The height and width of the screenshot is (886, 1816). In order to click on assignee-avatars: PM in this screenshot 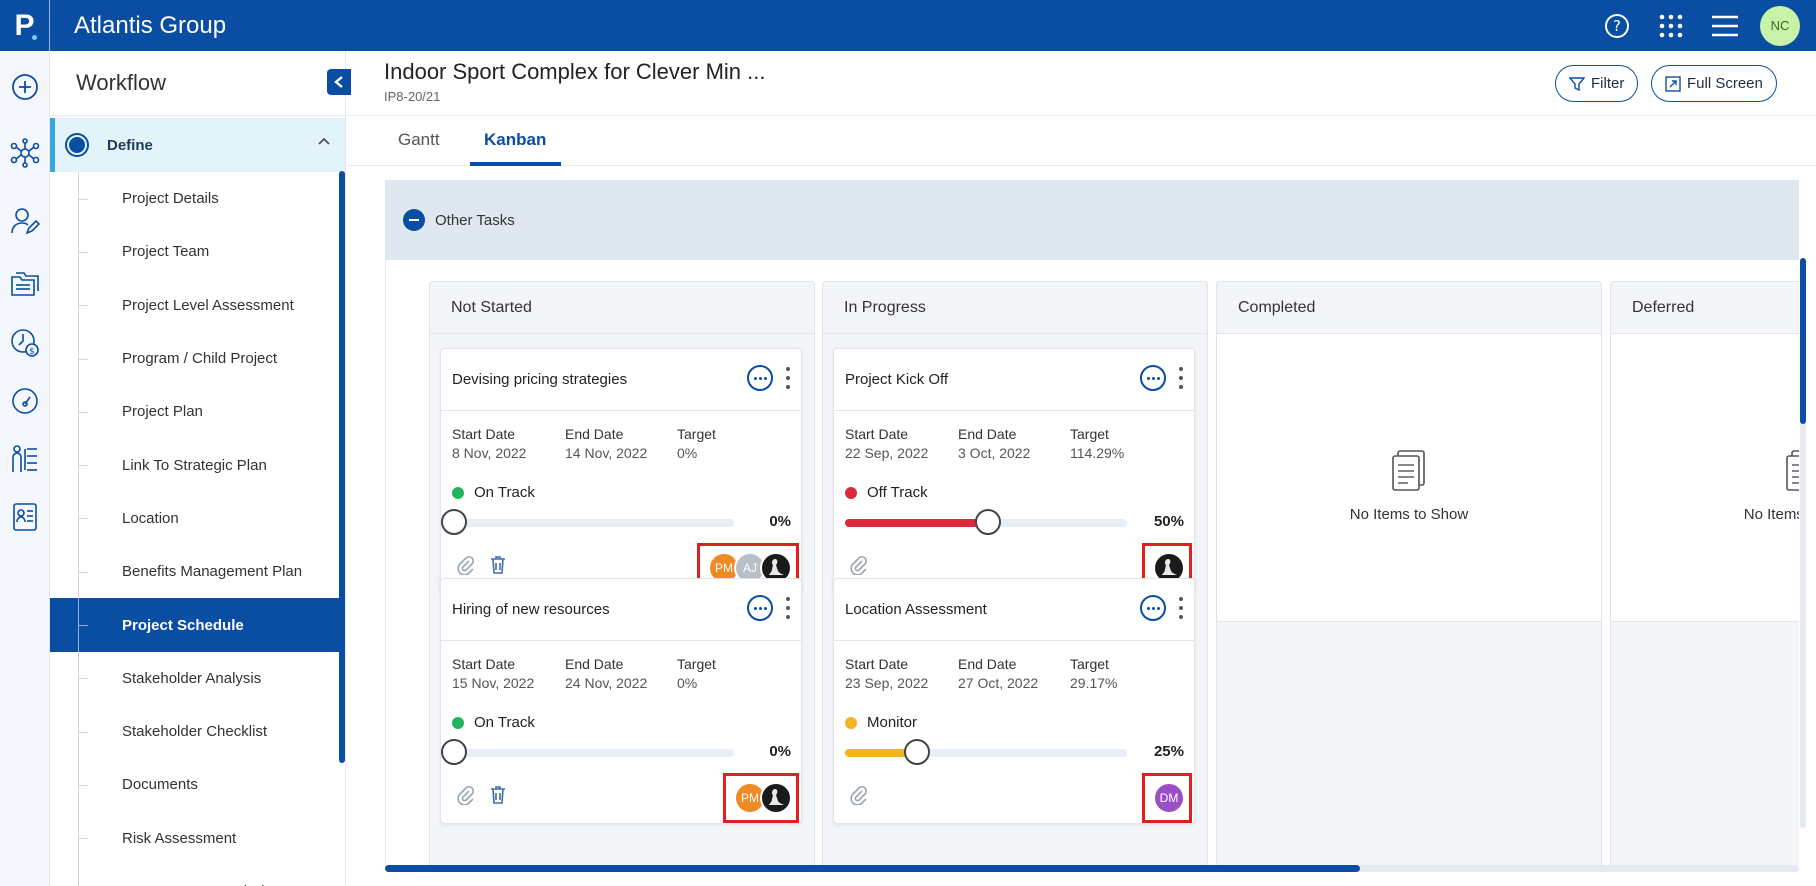, I will do `click(761, 798)`.